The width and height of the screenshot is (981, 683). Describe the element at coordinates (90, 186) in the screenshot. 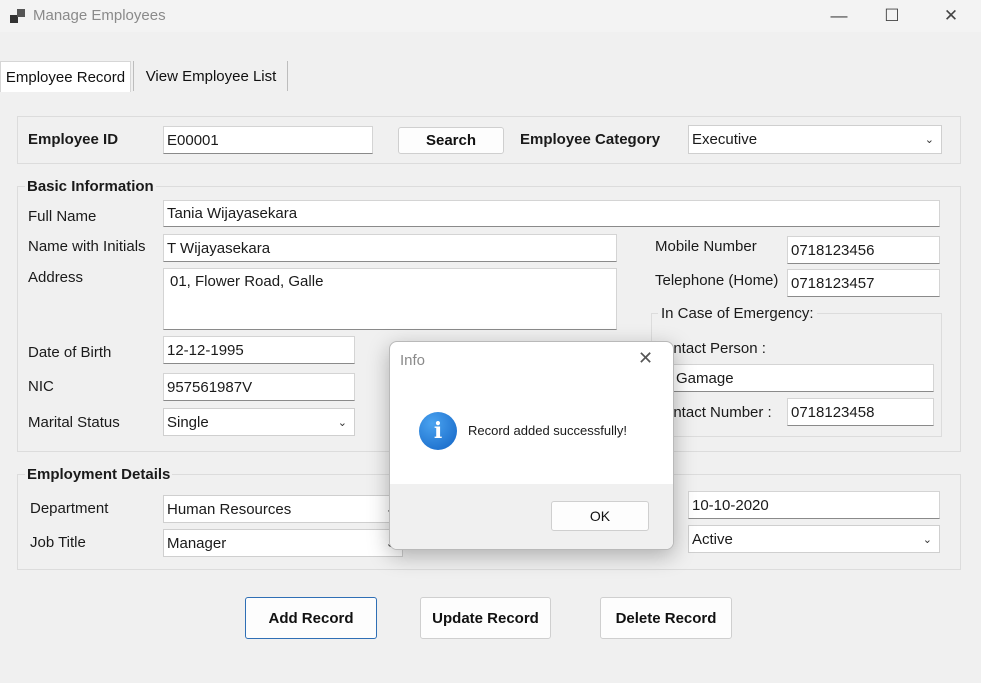

I see `basic-information-title: Basic Information` at that location.